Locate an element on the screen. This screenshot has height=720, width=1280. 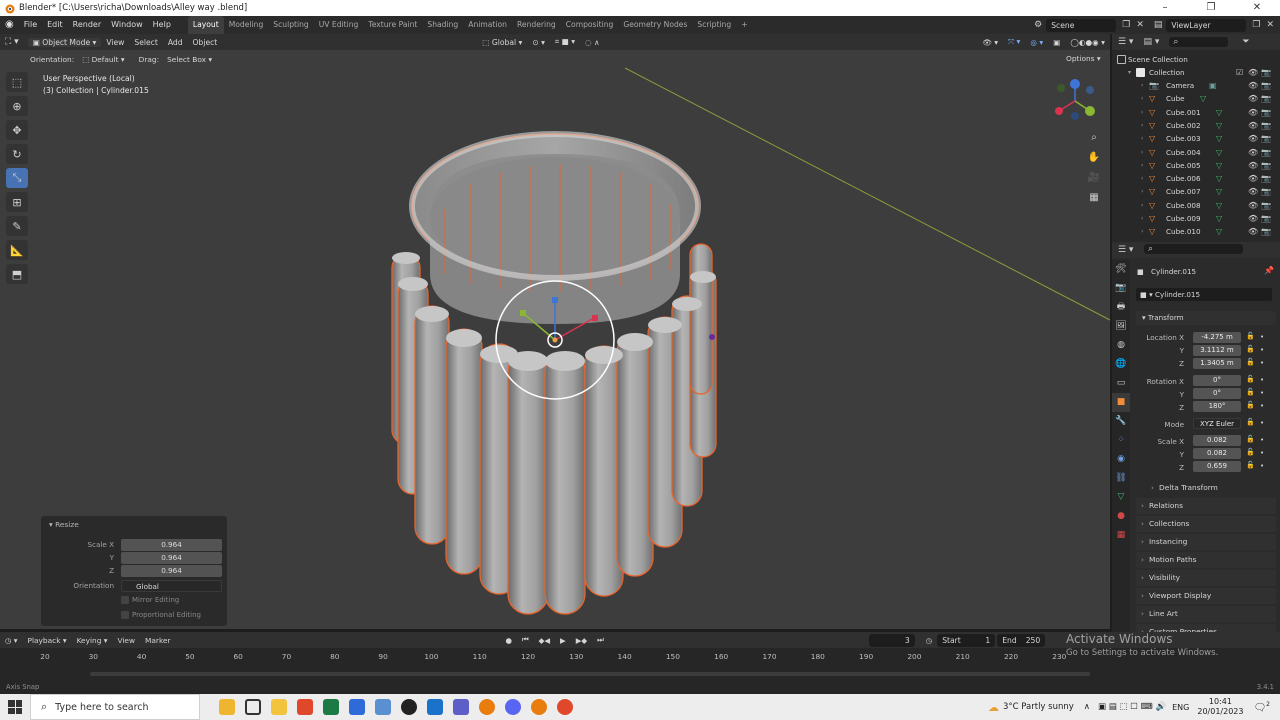
drag-dropdown: Select Box ▾ is located at coordinates (189, 59).